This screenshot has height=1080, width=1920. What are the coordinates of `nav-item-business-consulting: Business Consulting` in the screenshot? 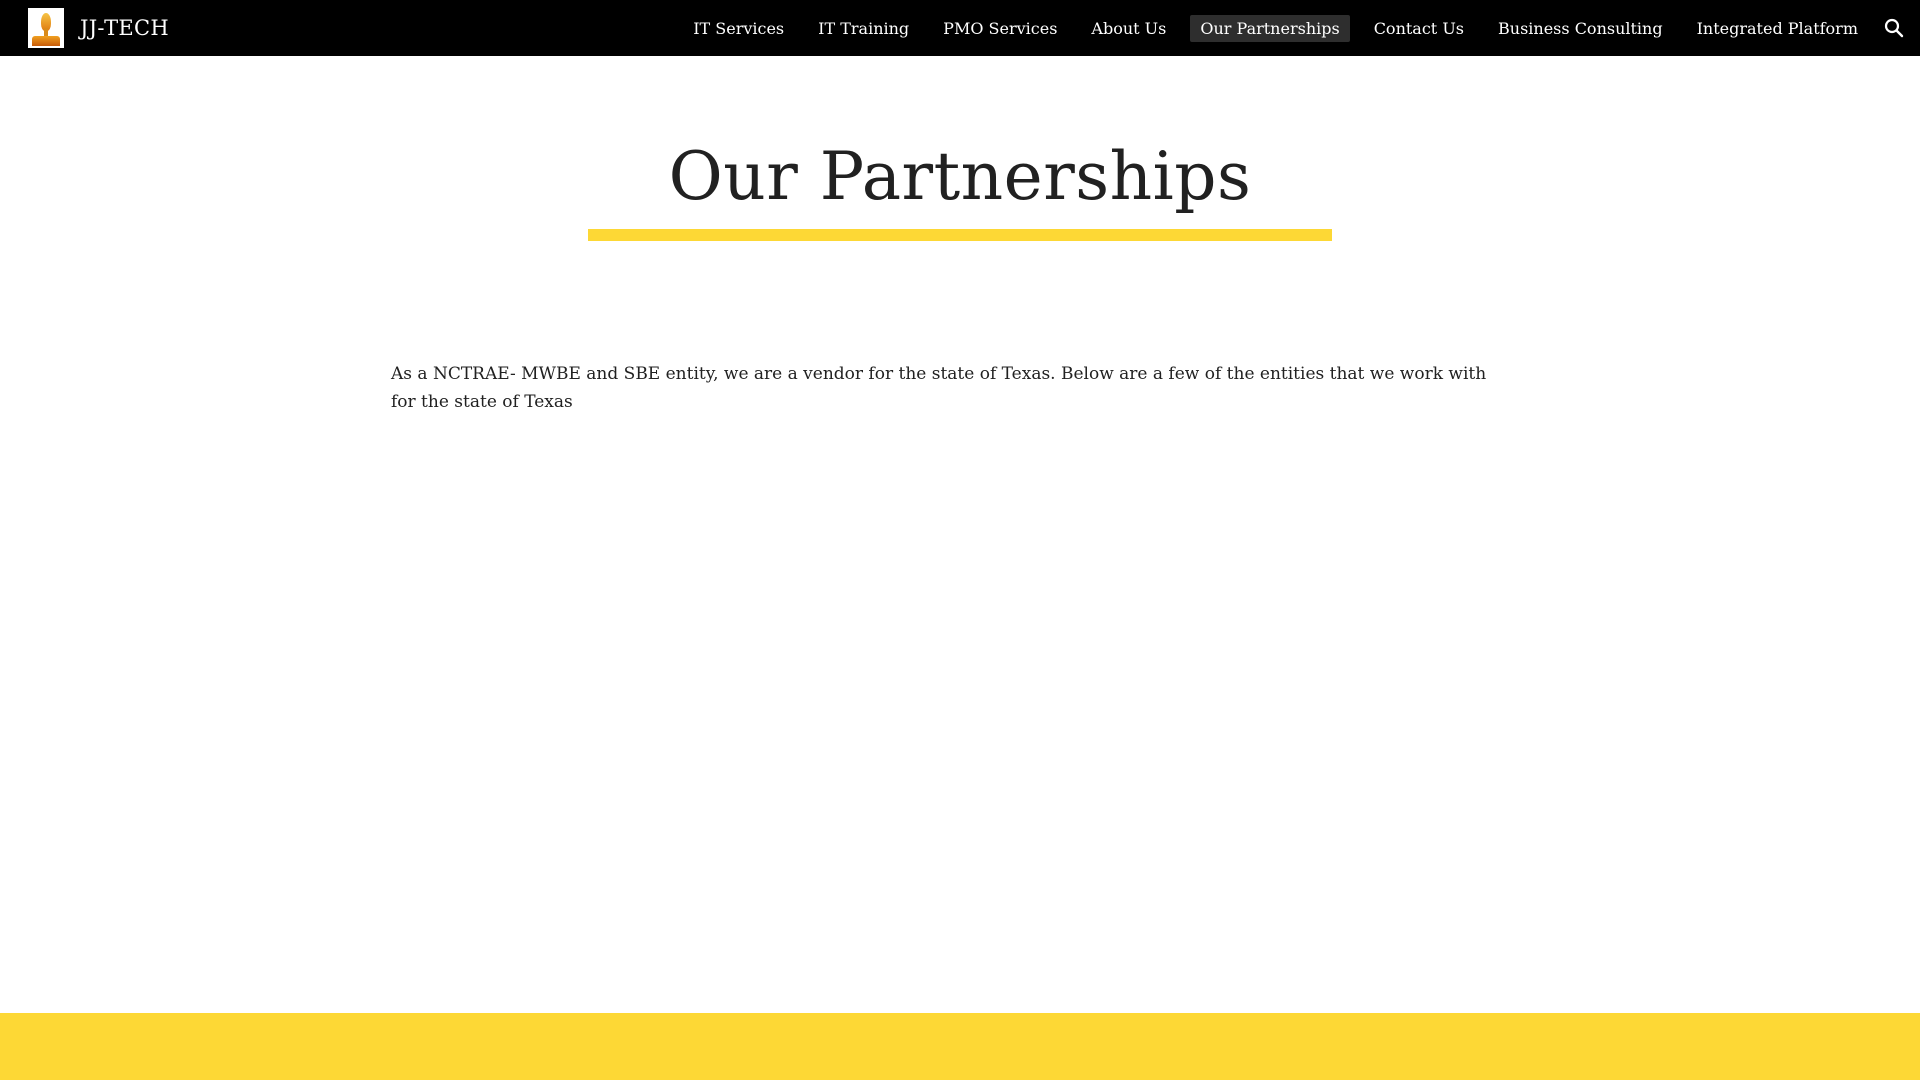 It's located at (1580, 28).